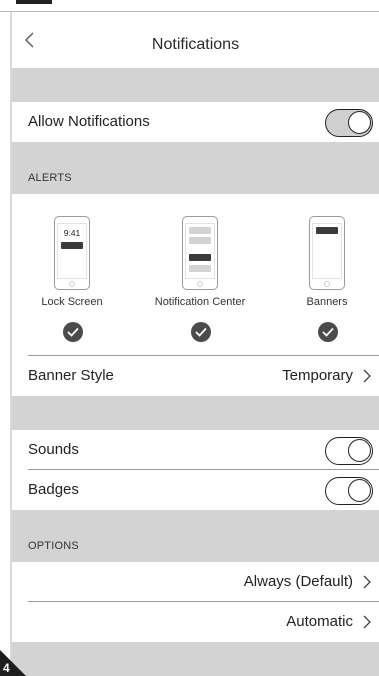  What do you see at coordinates (195, 122) in the screenshot?
I see `allow-notifications-row: Allow Notifications` at bounding box center [195, 122].